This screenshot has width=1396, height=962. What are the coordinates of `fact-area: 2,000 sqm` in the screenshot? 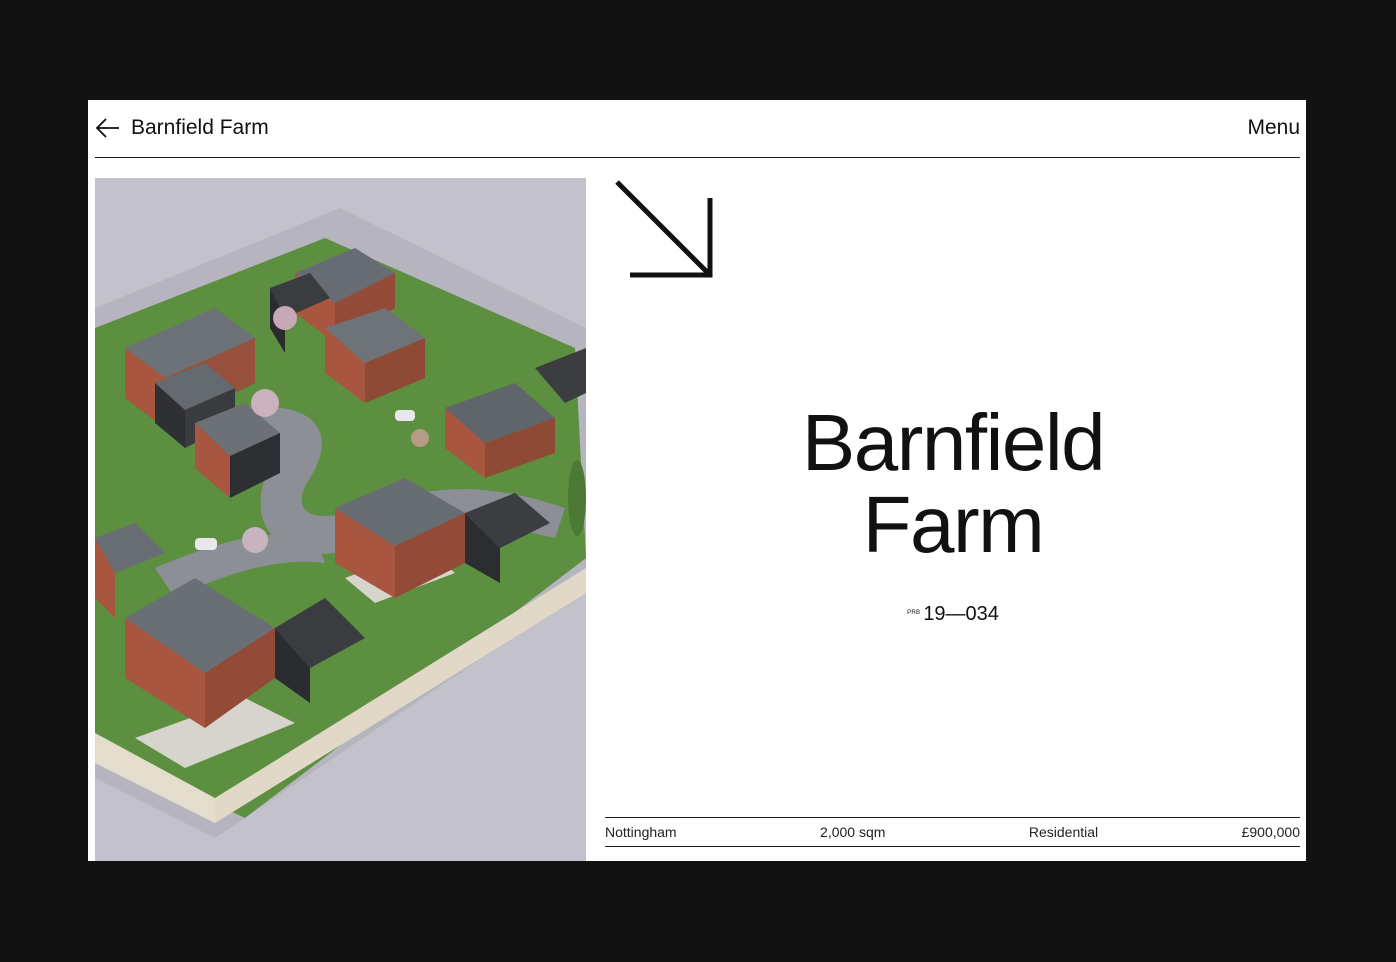 It's located at (853, 832).